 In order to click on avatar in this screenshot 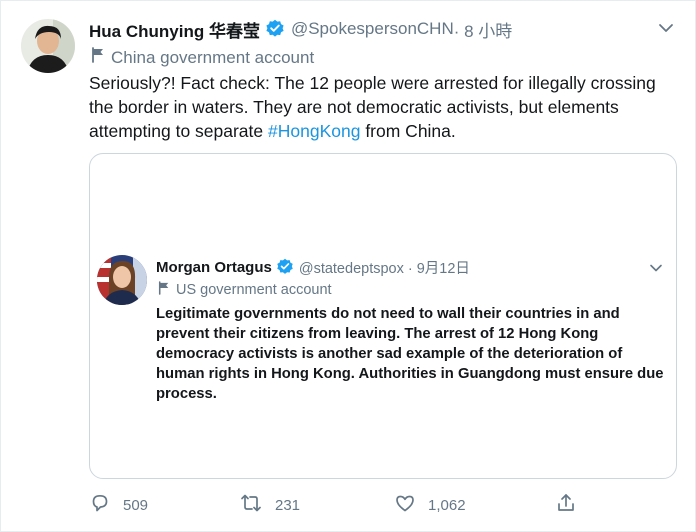, I will do `click(48, 46)`.